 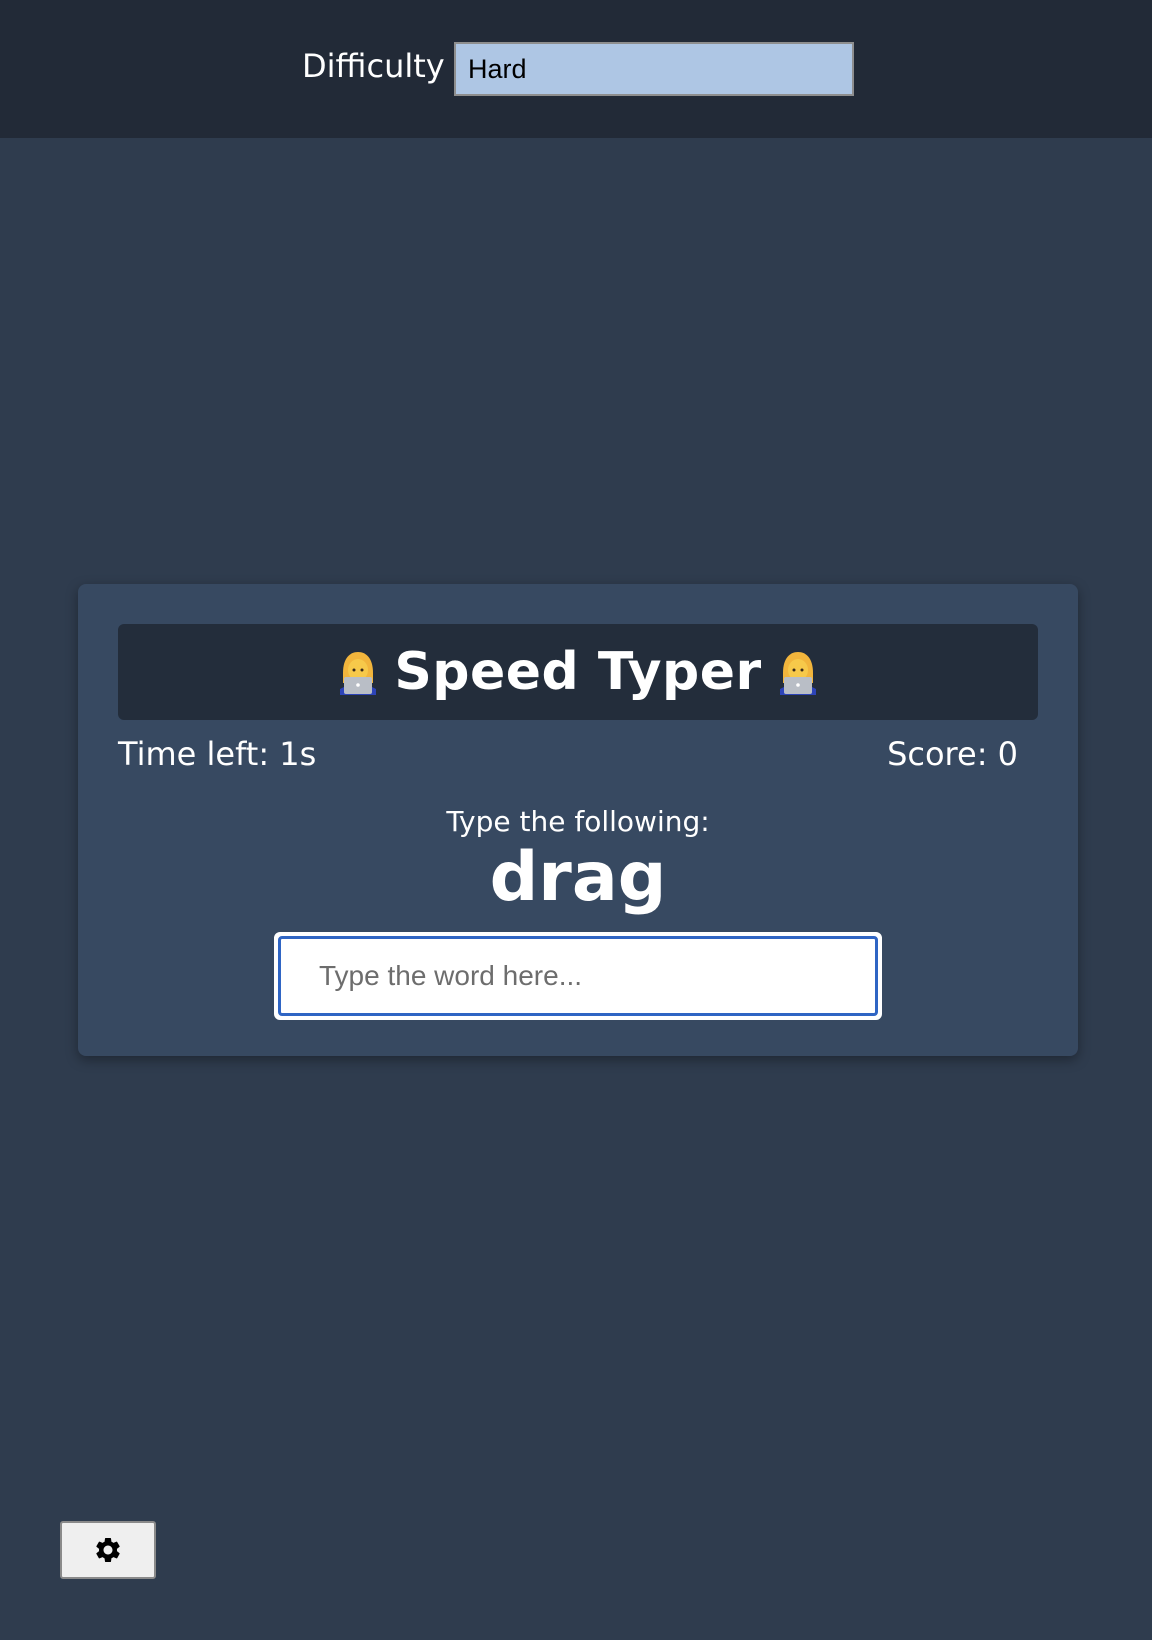 I want to click on word-input, so click(x=578, y=976).